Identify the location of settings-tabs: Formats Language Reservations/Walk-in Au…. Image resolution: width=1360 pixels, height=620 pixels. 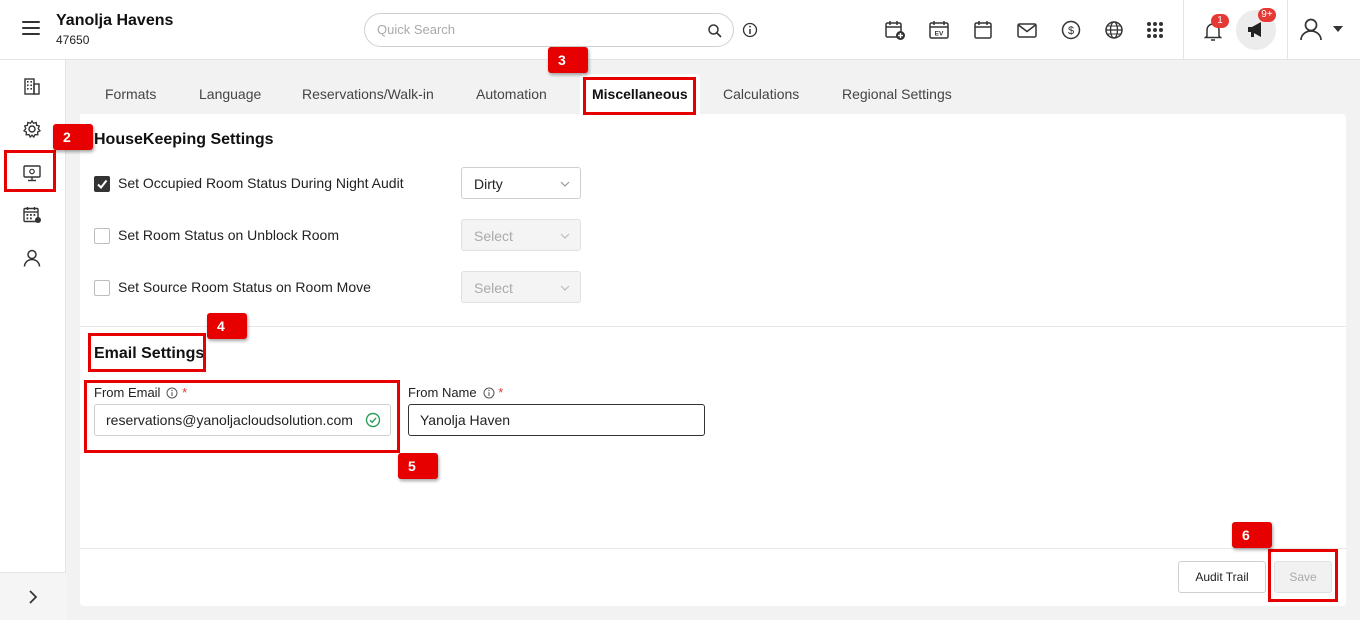
(713, 94).